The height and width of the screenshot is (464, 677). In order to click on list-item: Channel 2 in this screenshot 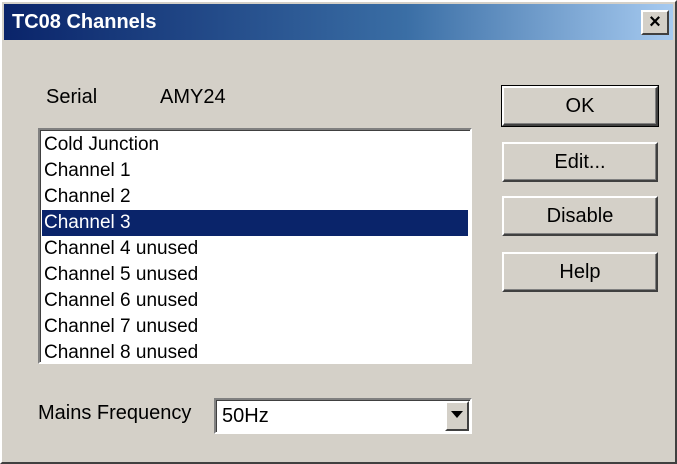, I will do `click(255, 197)`.